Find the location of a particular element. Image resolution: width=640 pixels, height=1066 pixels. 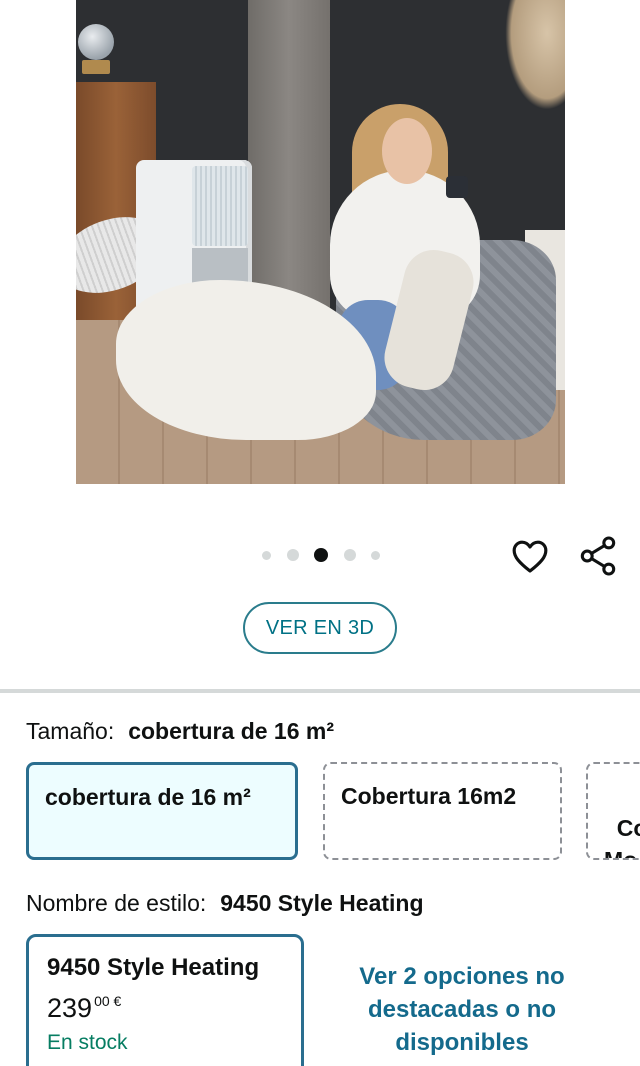

wishlist-button is located at coordinates (530, 556).